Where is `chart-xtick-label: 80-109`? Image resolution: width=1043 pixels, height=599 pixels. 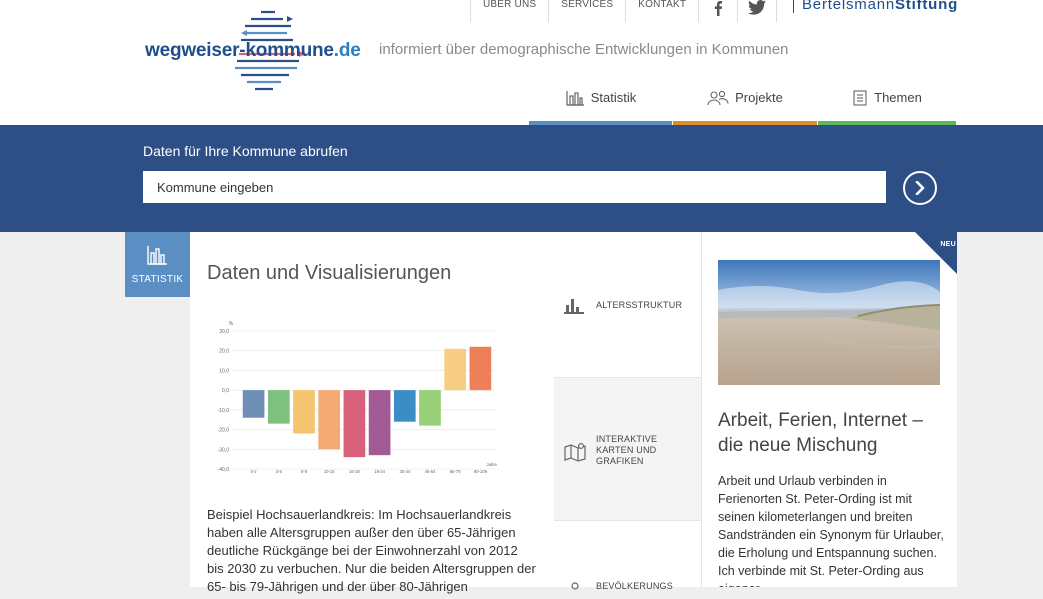
chart-xtick-label: 80-109 is located at coordinates (481, 471).